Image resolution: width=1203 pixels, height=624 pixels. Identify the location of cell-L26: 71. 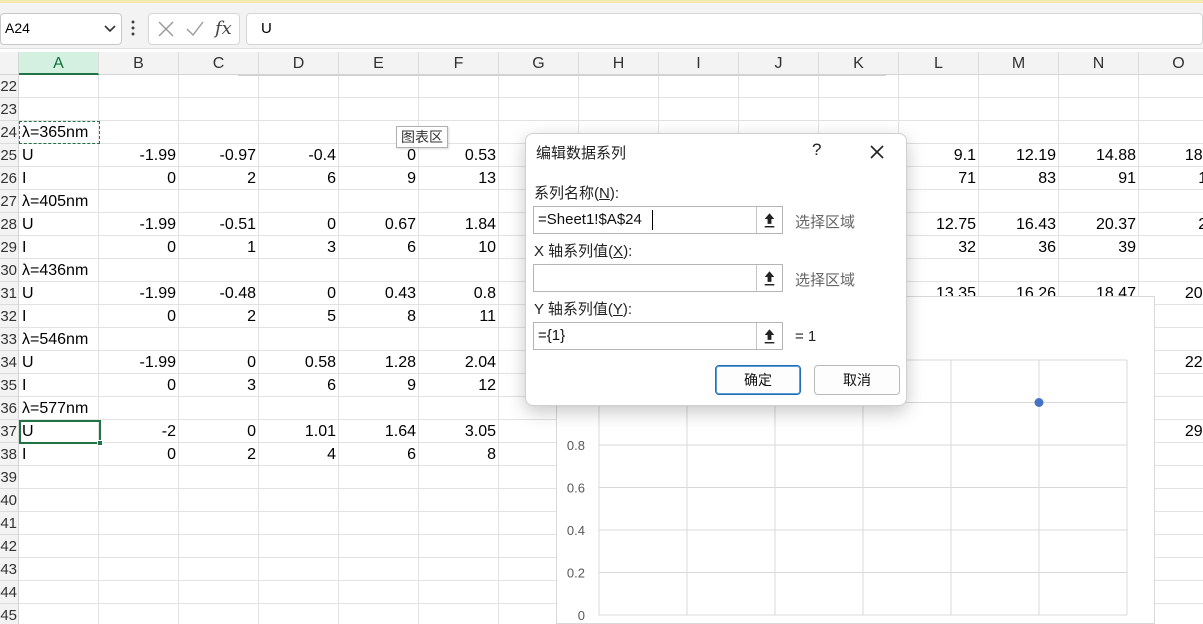
(939, 178).